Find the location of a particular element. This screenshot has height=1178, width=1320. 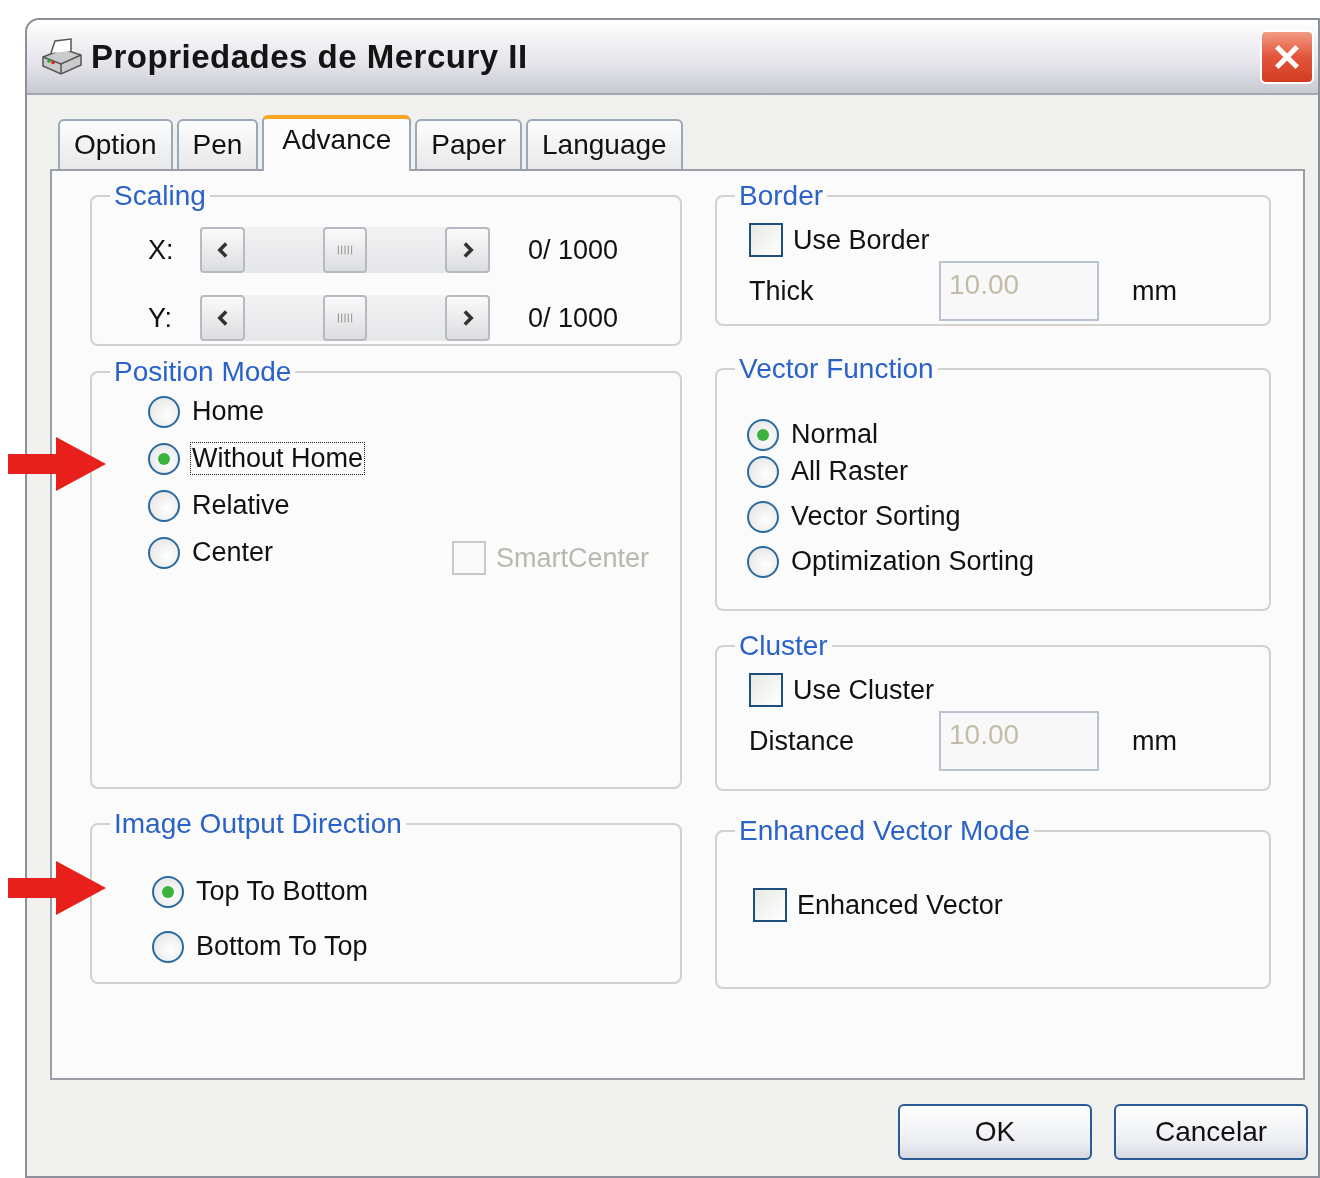

radio-option: Home is located at coordinates (300, 411).